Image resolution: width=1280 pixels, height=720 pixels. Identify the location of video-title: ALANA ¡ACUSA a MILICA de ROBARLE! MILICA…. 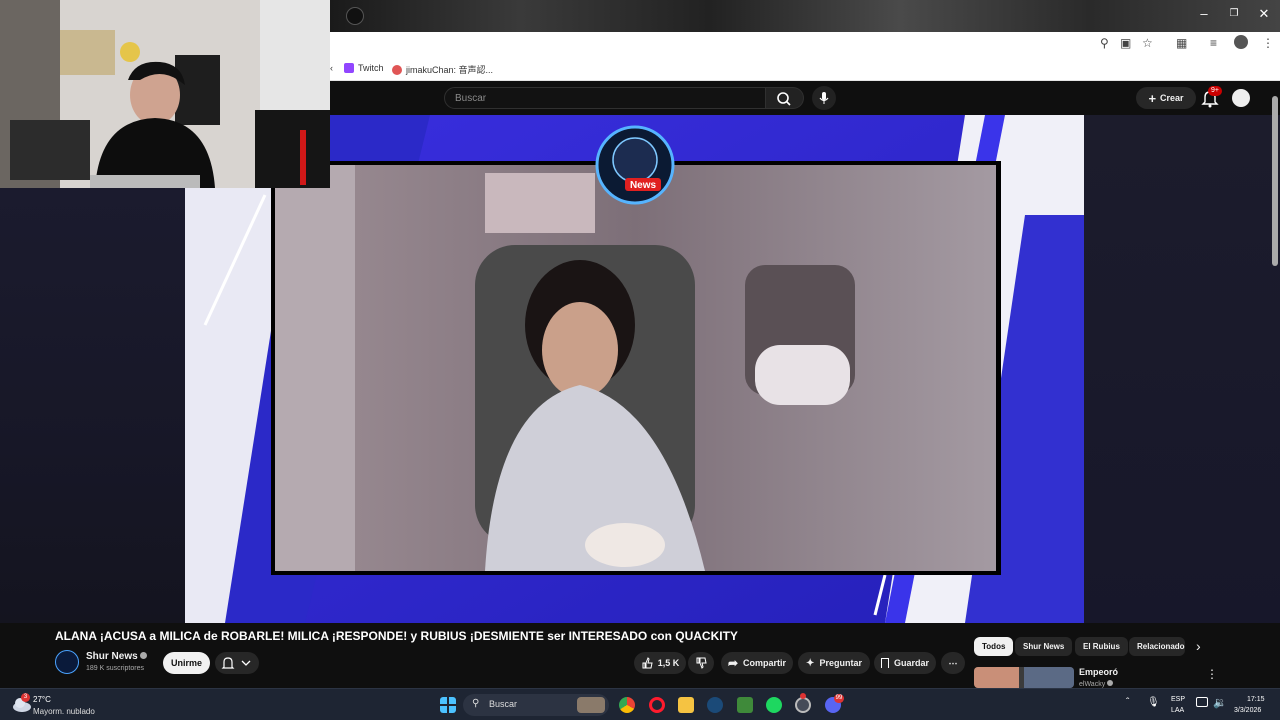
(396, 636).